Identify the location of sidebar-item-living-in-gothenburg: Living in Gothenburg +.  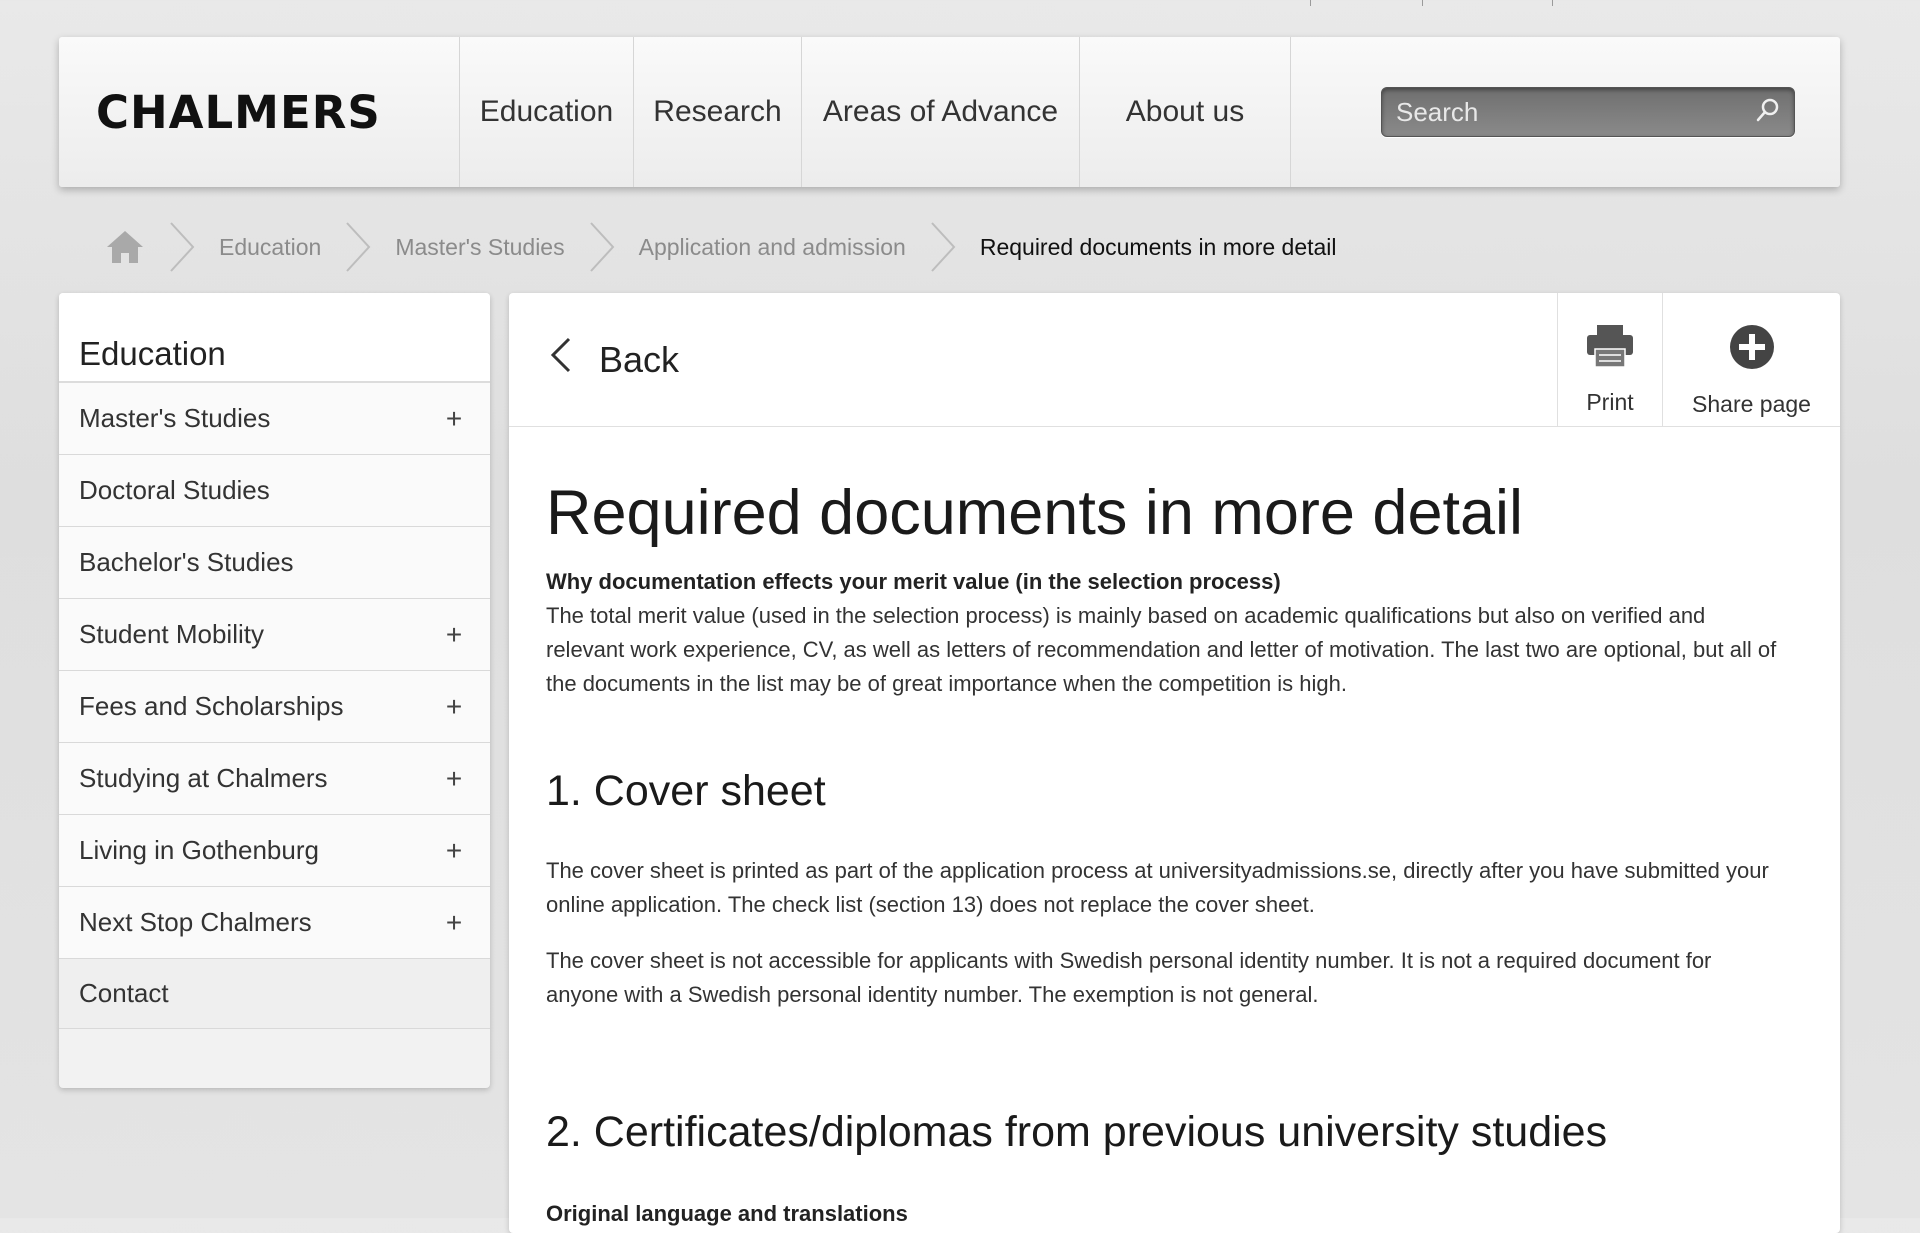
(274, 851).